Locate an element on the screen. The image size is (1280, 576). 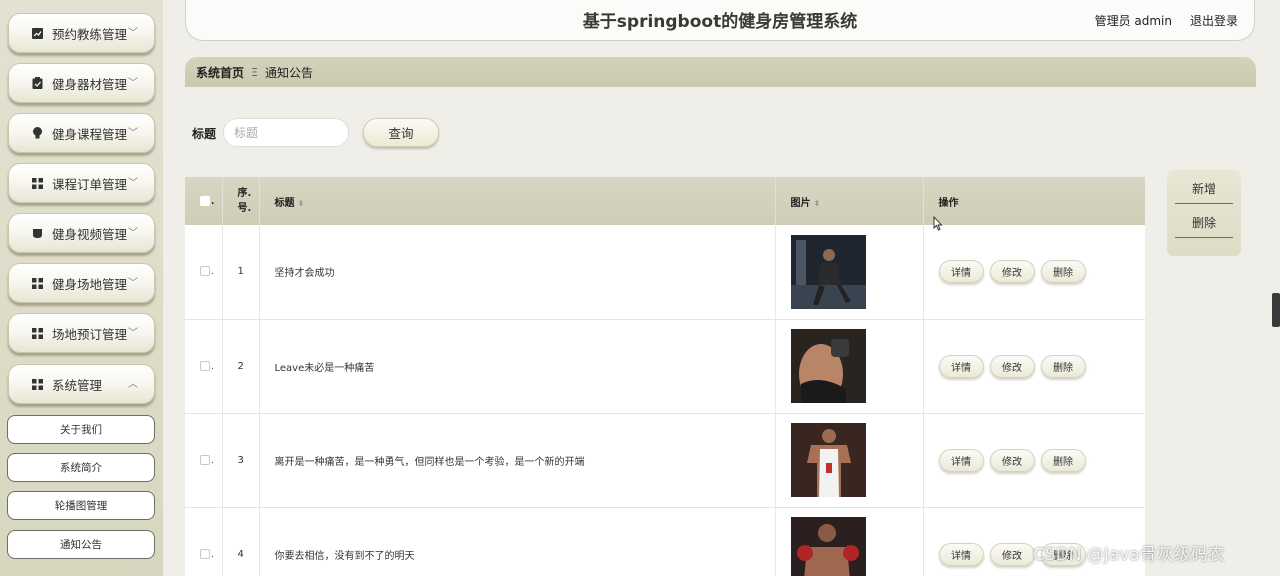
search-label: 标题 is located at coordinates (204, 134).